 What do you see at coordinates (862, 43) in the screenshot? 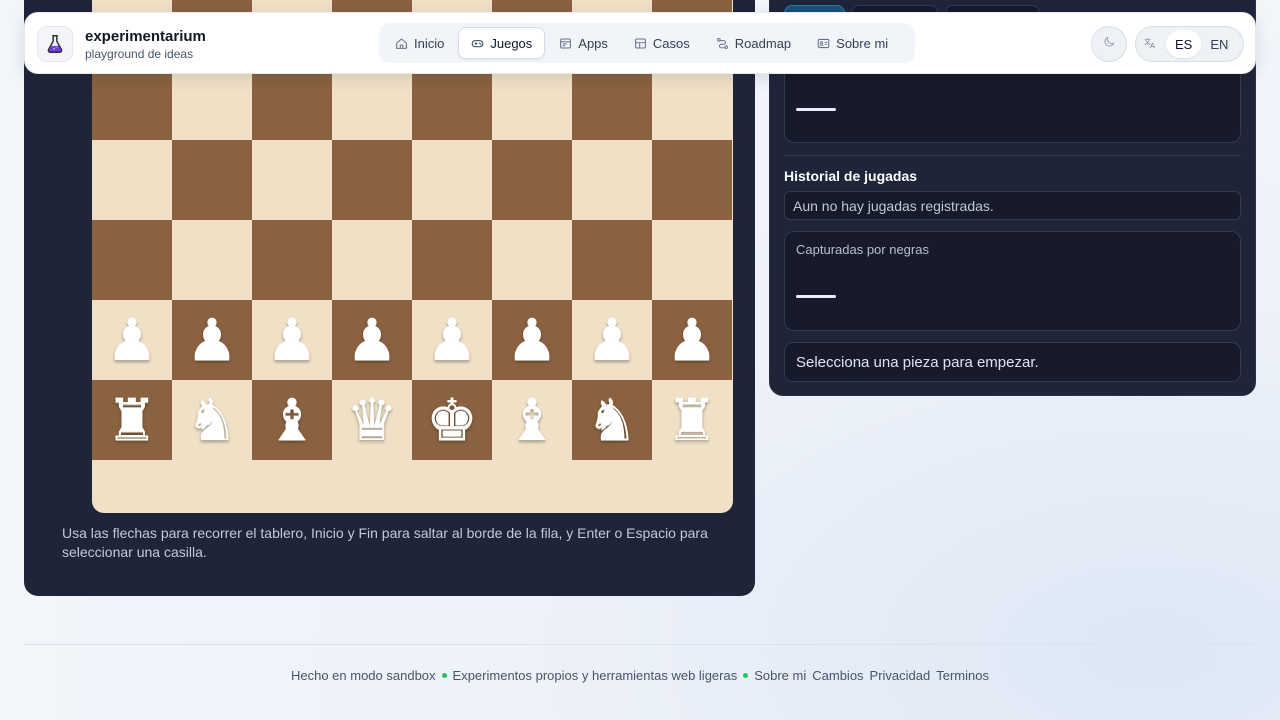
I see `nav-label: Sobre mi` at bounding box center [862, 43].